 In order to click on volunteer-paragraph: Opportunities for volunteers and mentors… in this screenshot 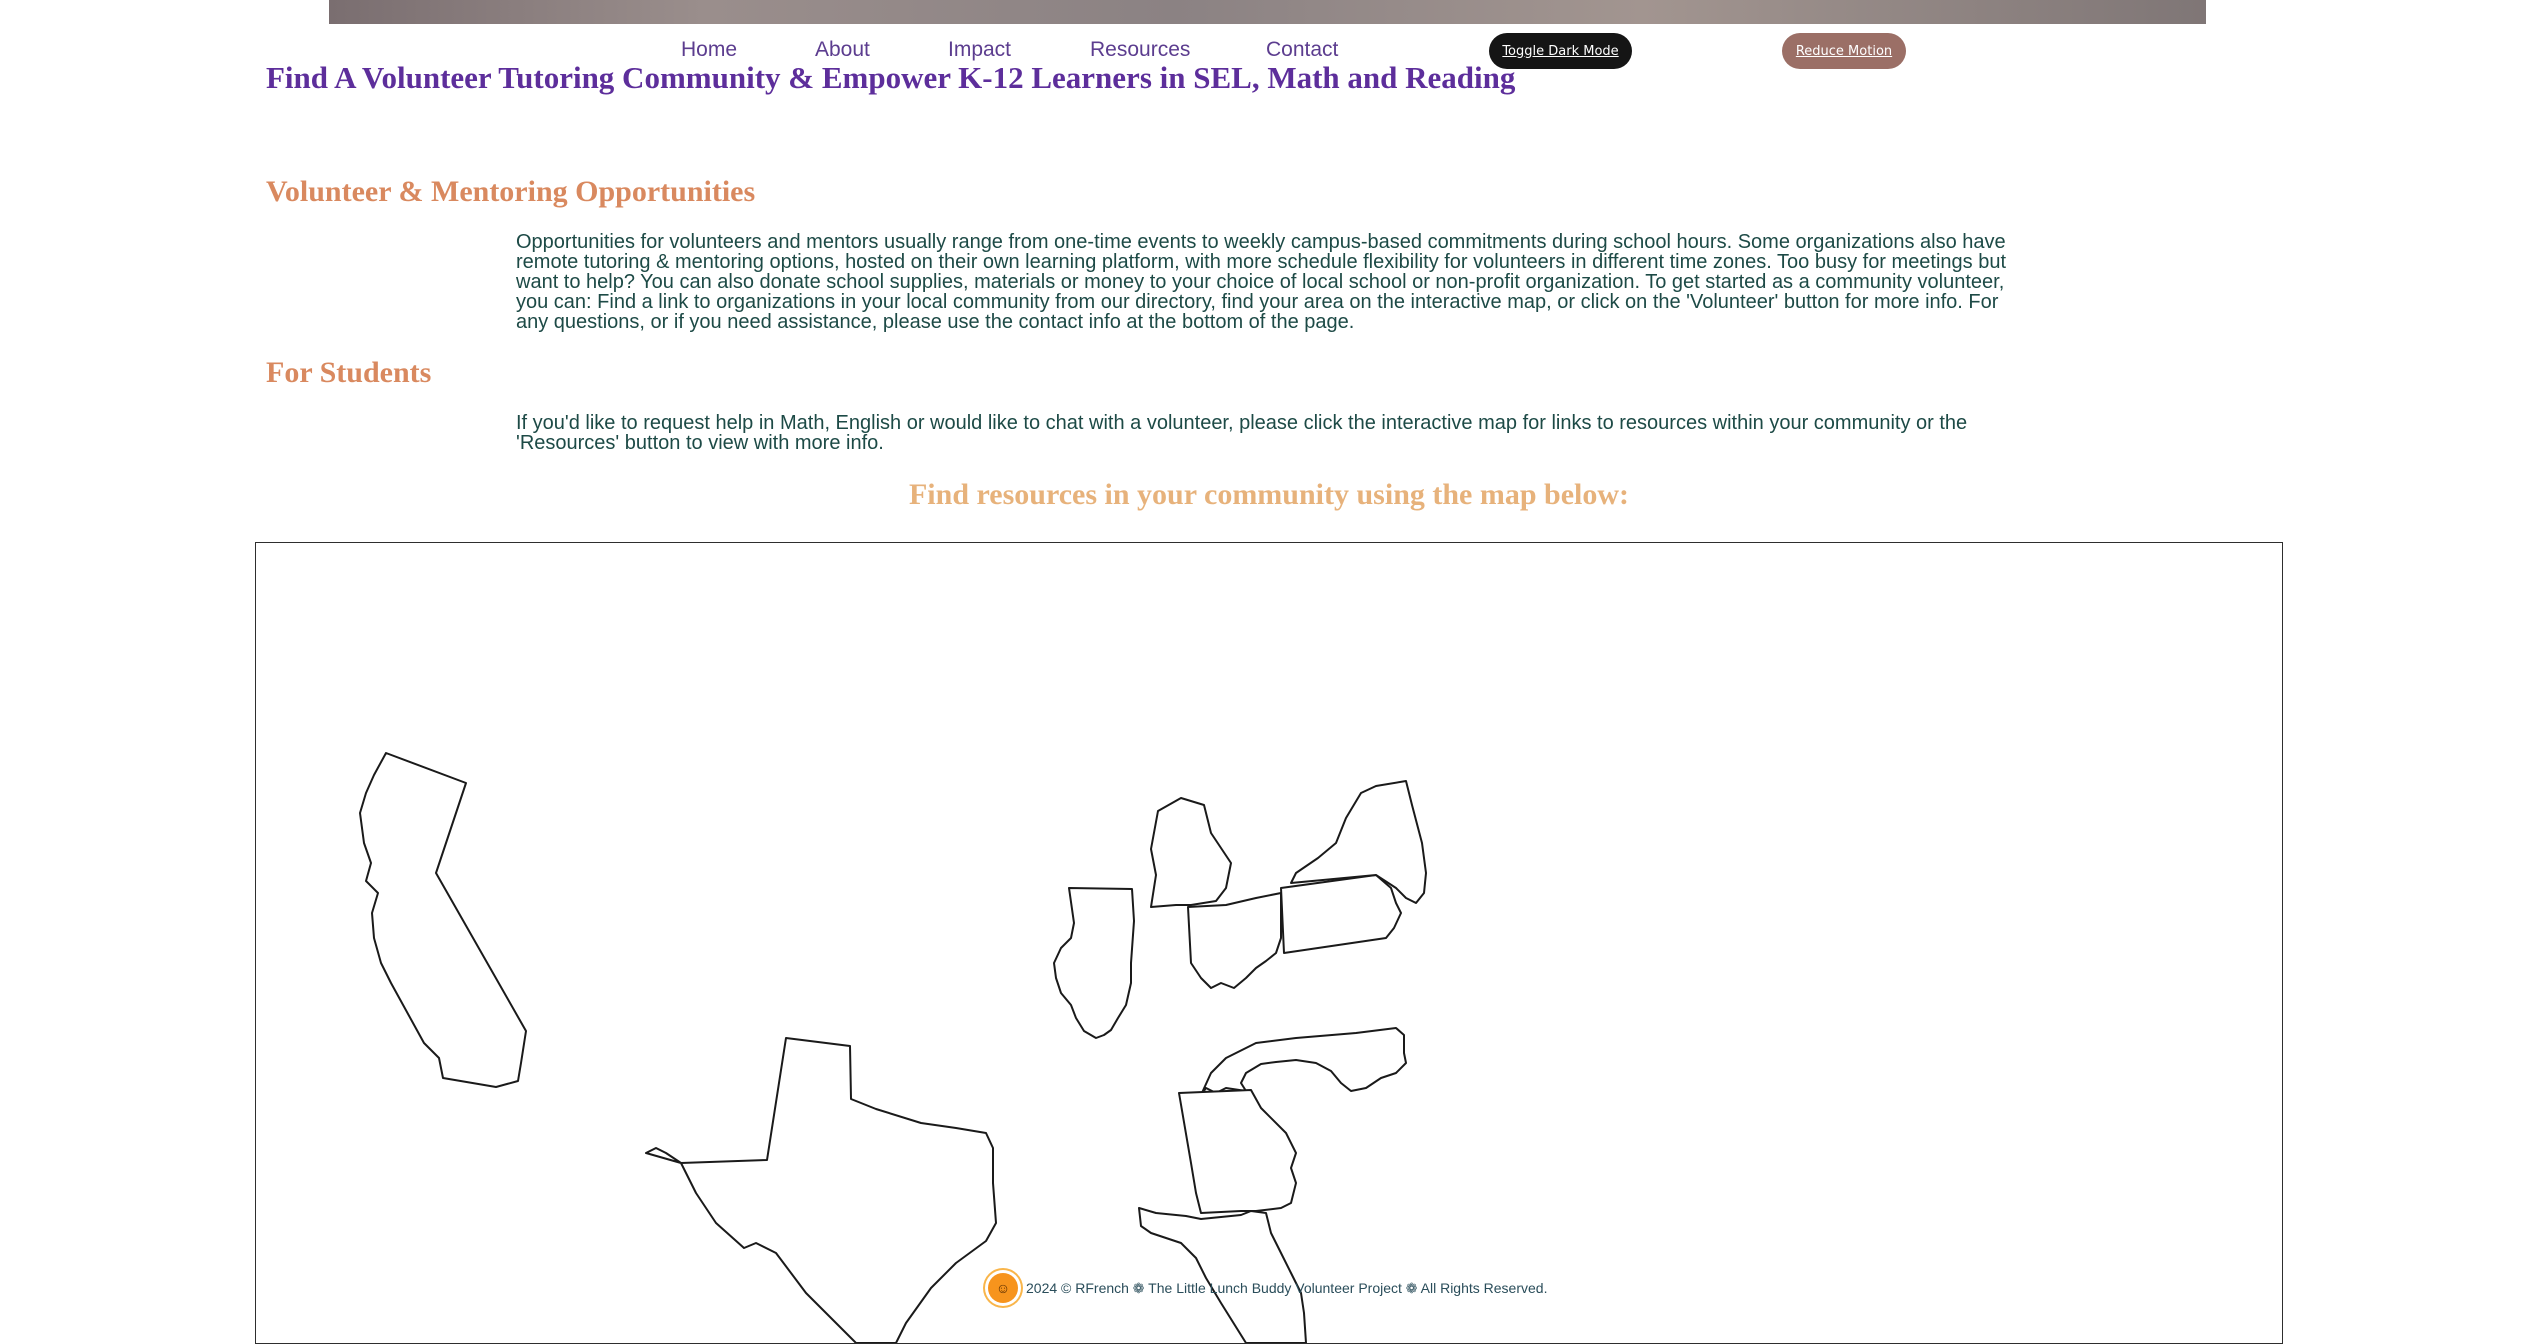, I will do `click(1261, 282)`.